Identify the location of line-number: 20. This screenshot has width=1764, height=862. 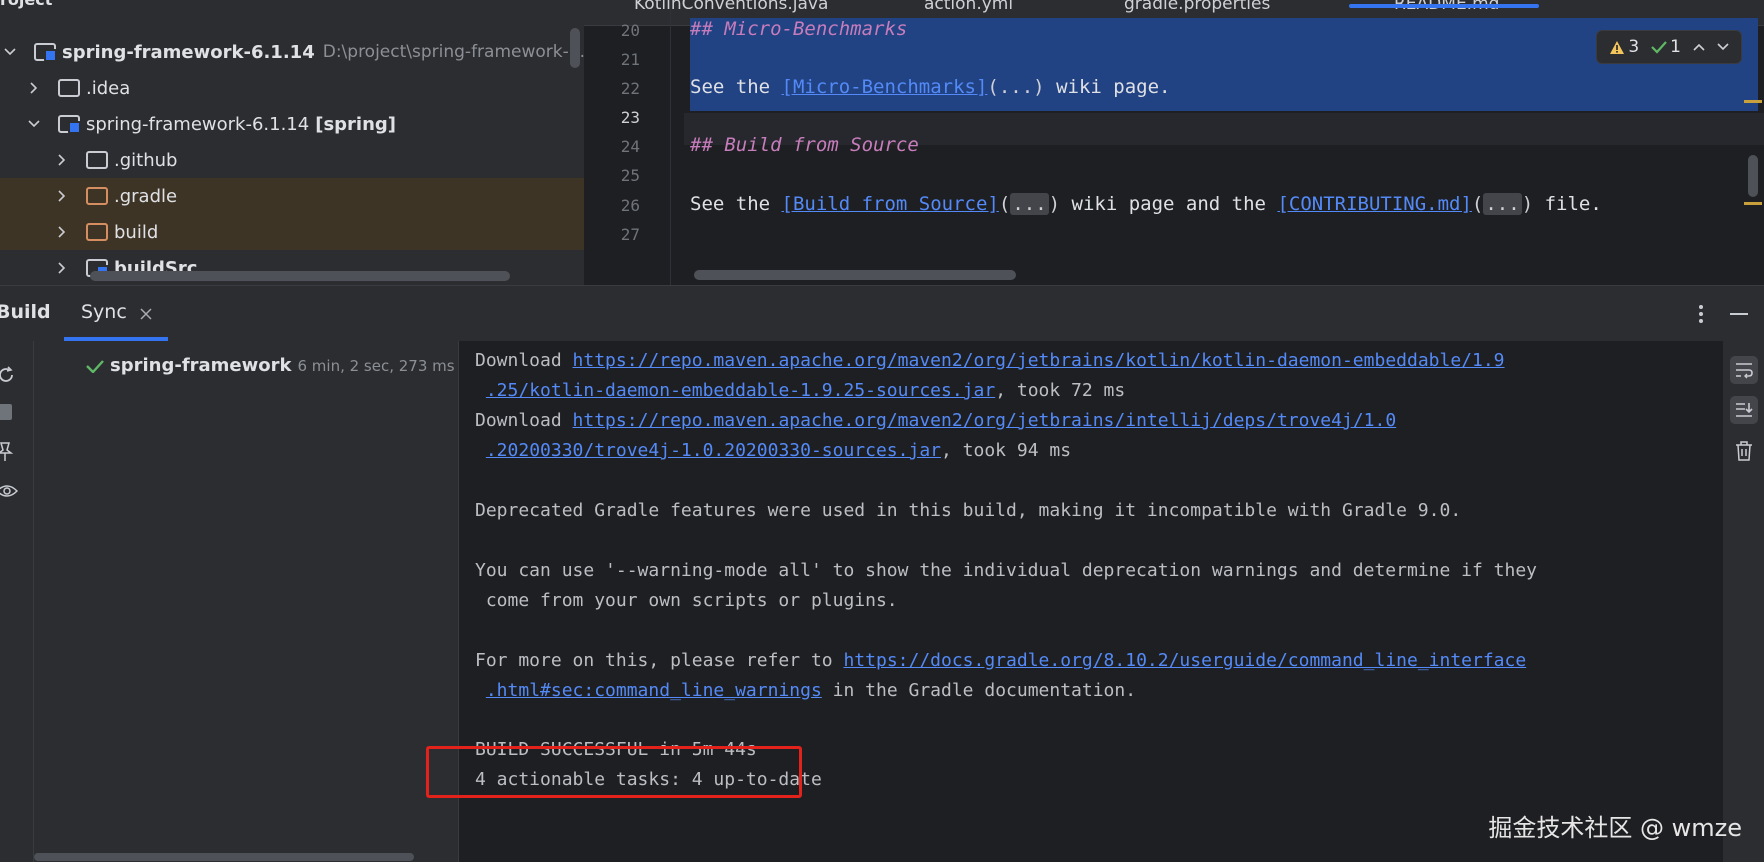
(630, 30).